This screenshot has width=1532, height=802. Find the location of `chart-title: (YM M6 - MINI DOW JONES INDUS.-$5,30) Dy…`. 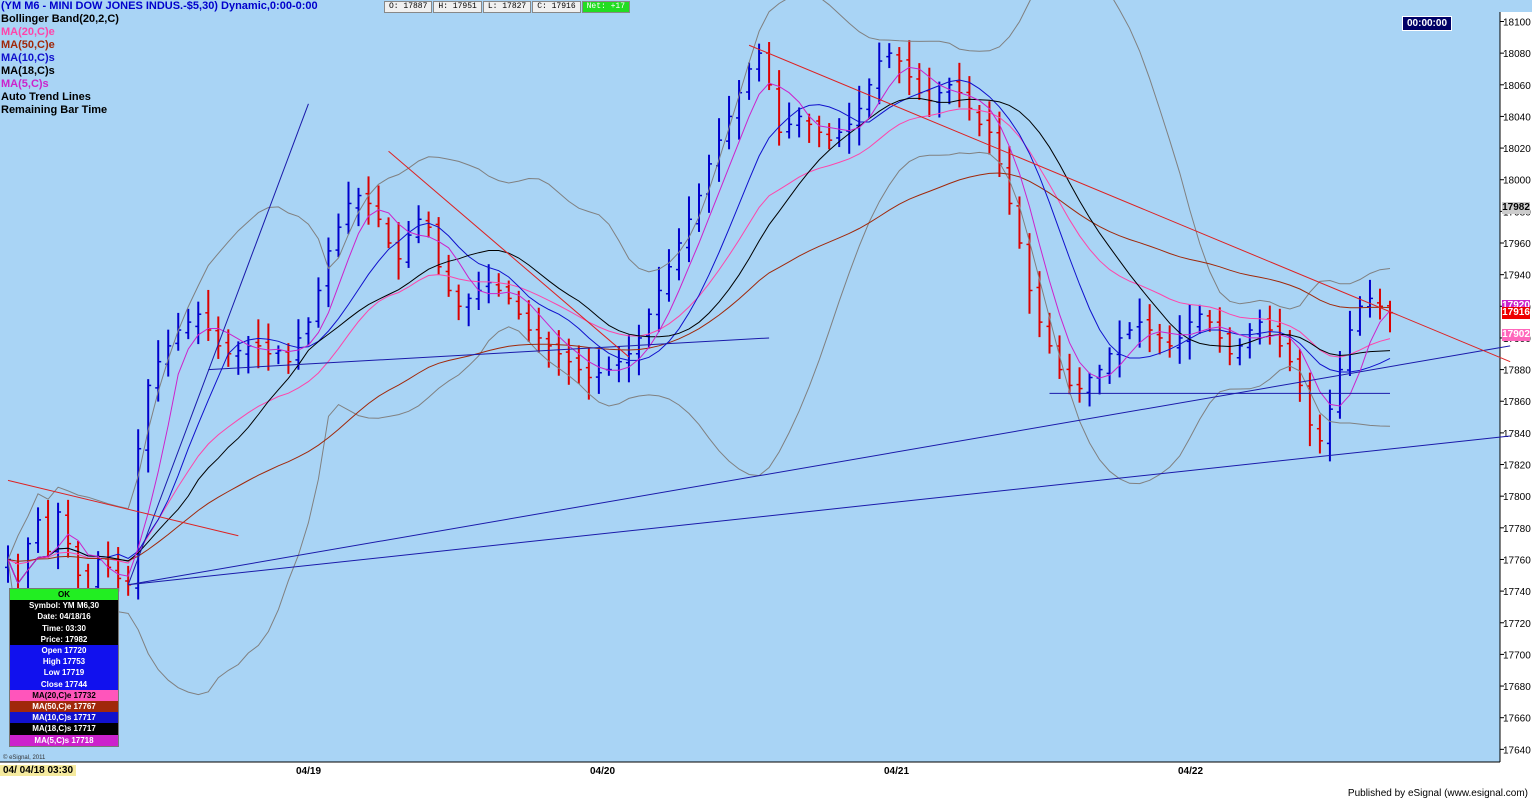

chart-title: (YM M6 - MINI DOW JONES INDUS.-$5,30) Dy… is located at coordinates (159, 6).